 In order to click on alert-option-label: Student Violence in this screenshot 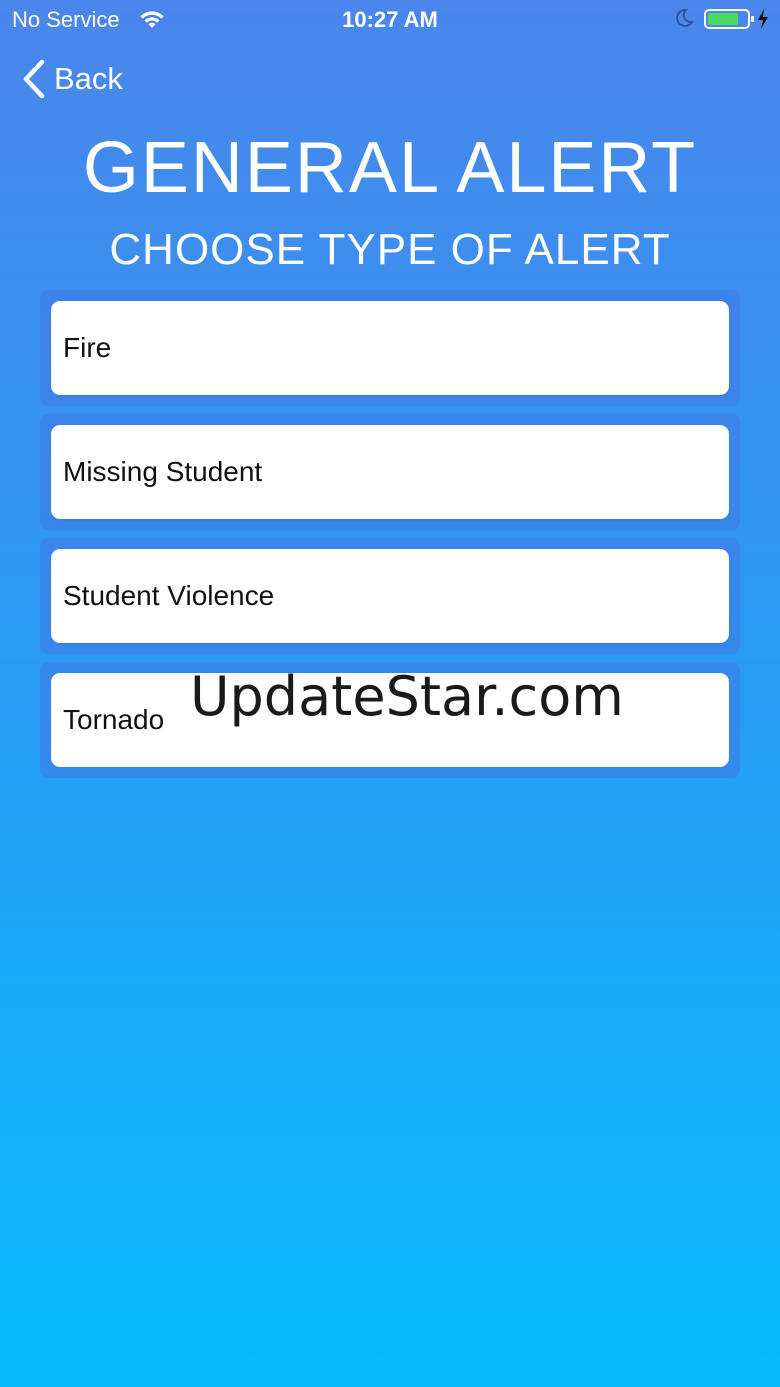, I will do `click(169, 595)`.